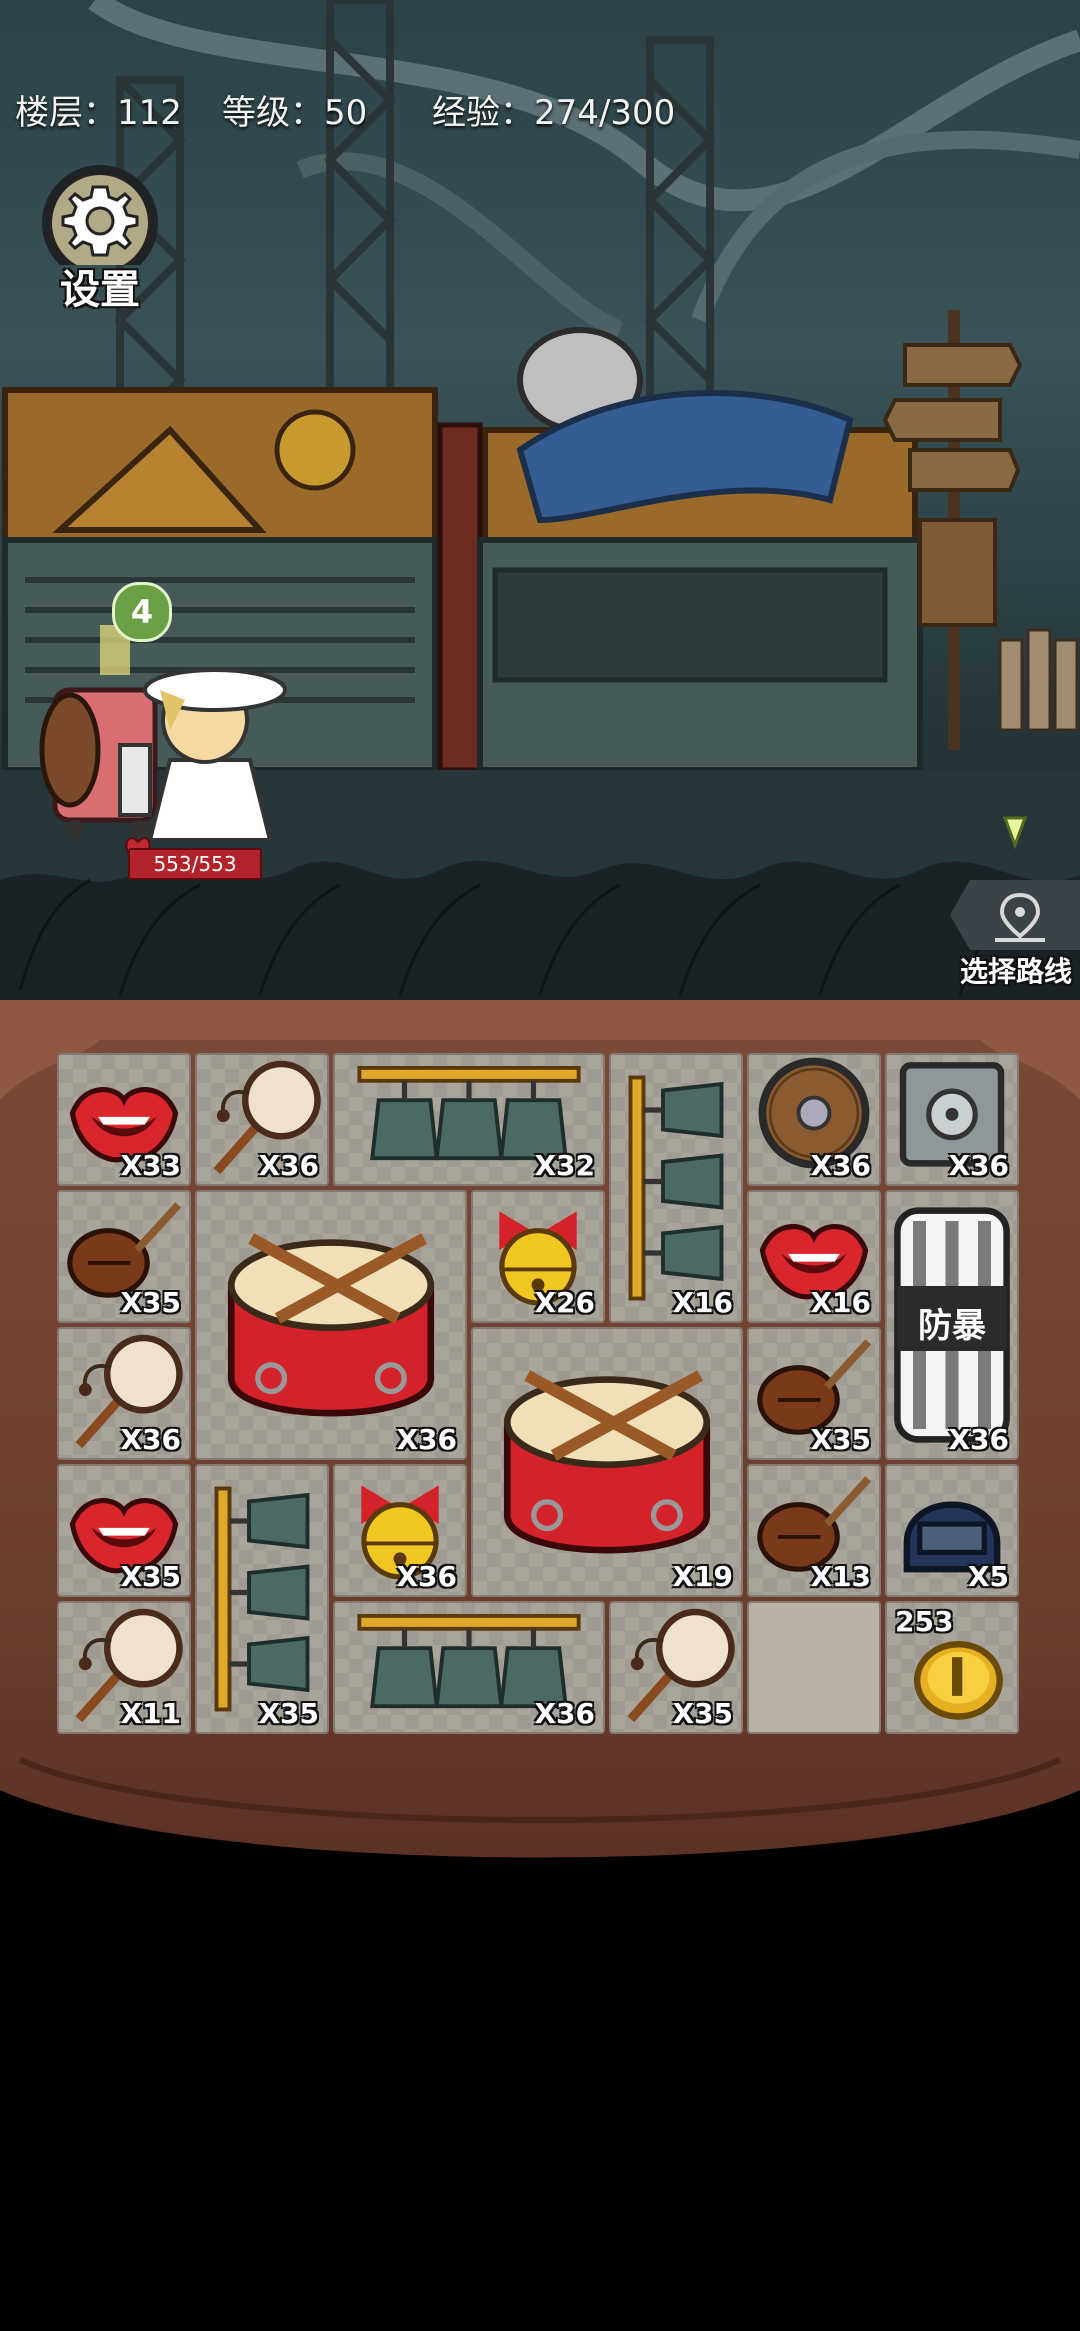 The height and width of the screenshot is (2331, 1080). Describe the element at coordinates (814, 1256) in the screenshot. I see `lips-item: X16` at that location.